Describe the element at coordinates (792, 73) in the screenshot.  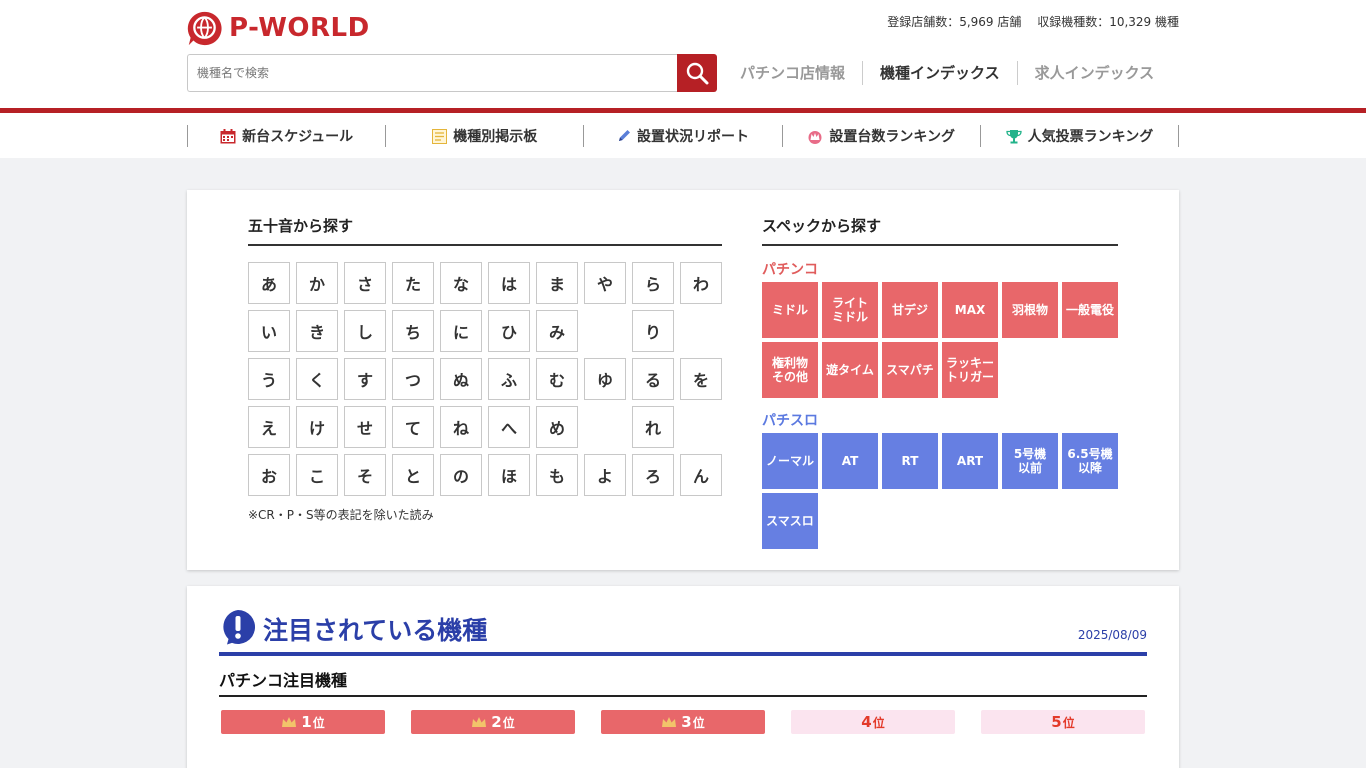
I see `nav-store-info: パチンコ店情報` at that location.